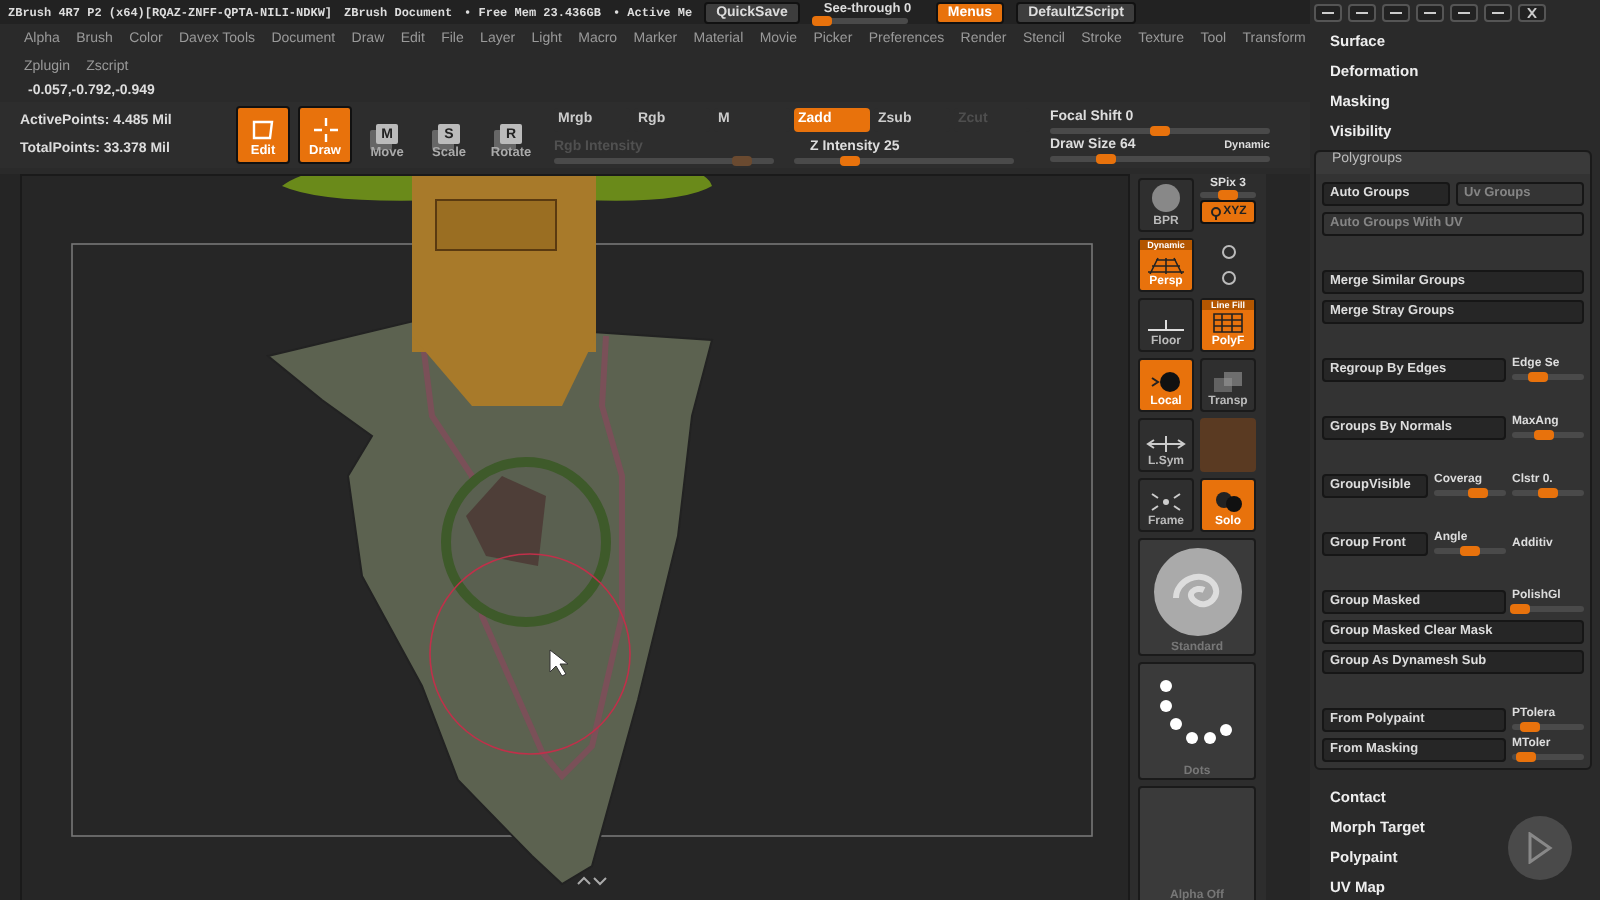  Describe the element at coordinates (1532, 13) in the screenshot. I see `close-icon` at that location.